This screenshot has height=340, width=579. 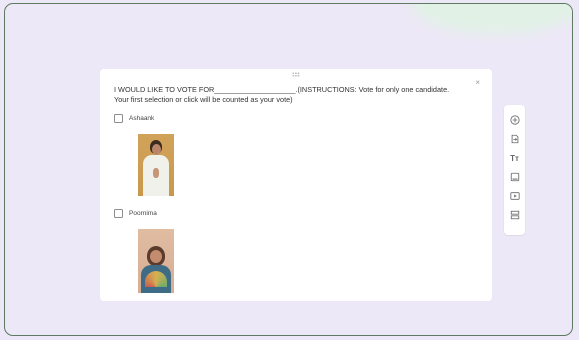 I want to click on title-text-icon: Tт, so click(x=514, y=158).